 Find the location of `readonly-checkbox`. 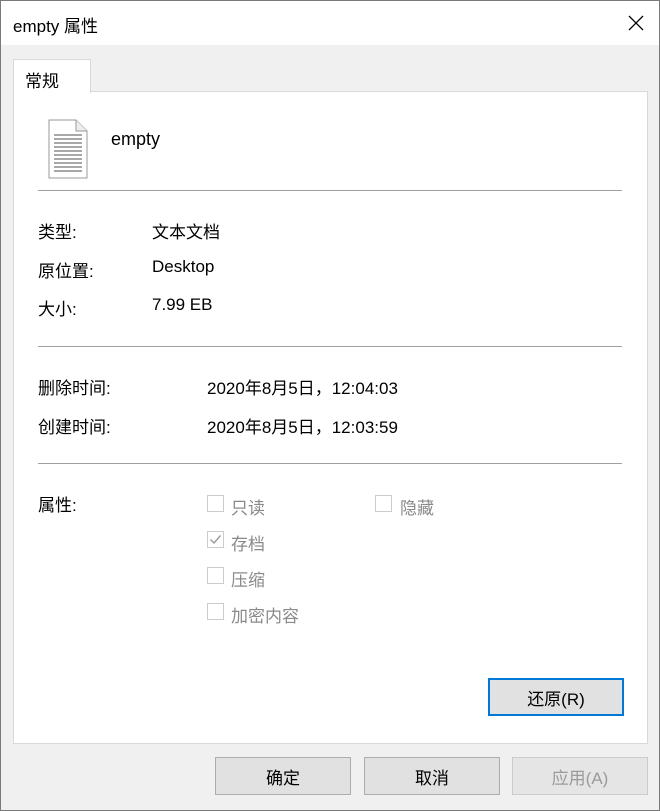

readonly-checkbox is located at coordinates (215, 503).